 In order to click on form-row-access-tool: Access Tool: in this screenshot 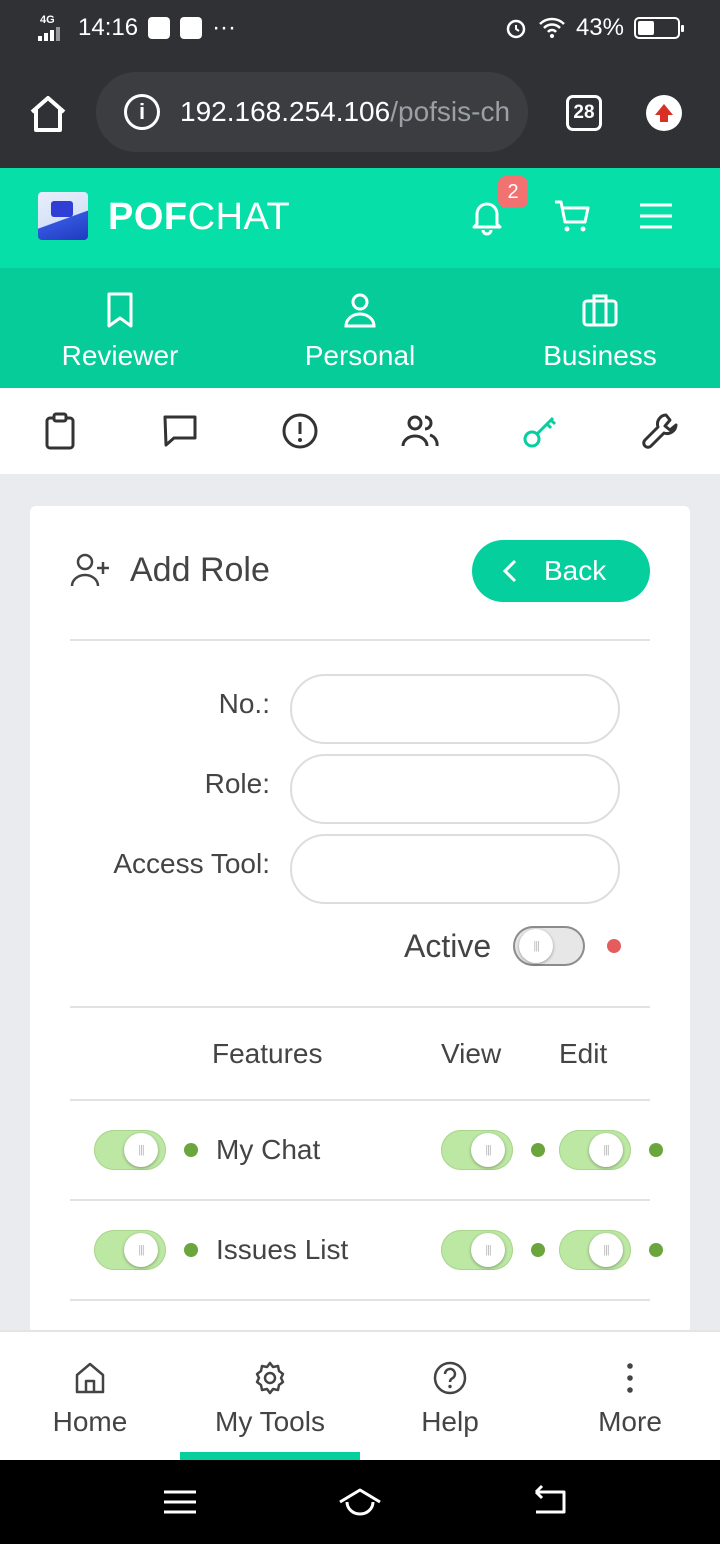, I will do `click(360, 869)`.